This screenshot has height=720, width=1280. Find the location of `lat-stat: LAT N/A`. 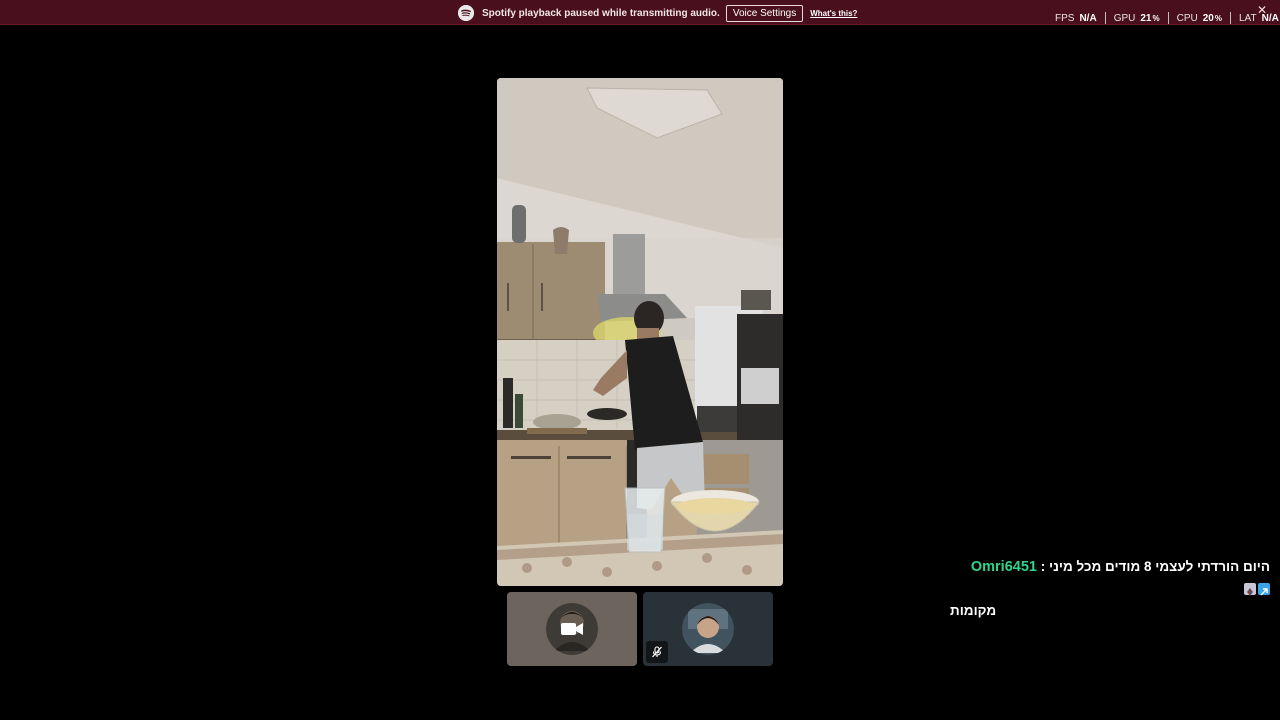

lat-stat: LAT N/A is located at coordinates (1254, 18).